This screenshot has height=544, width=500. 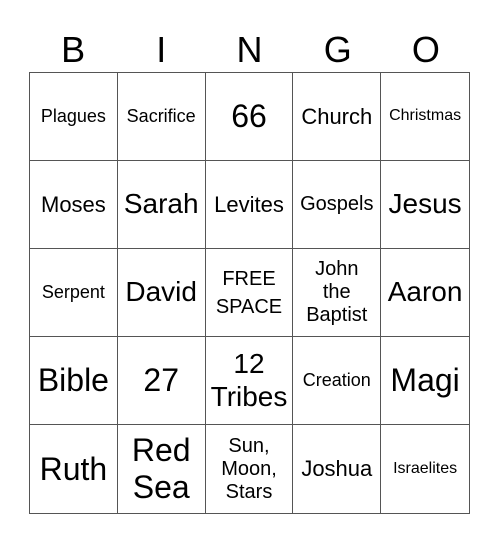 I want to click on bingo-cell: 12 Tribes, so click(x=249, y=381).